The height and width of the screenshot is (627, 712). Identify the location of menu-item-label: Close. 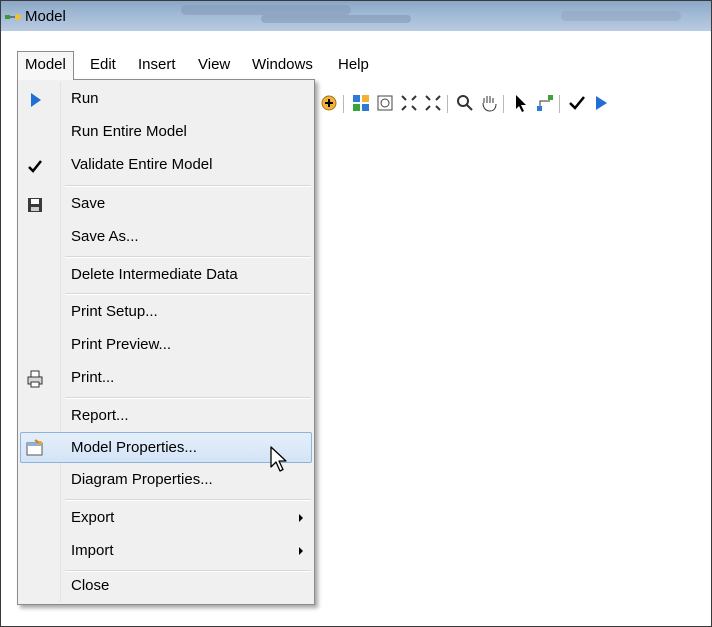
(90, 585).